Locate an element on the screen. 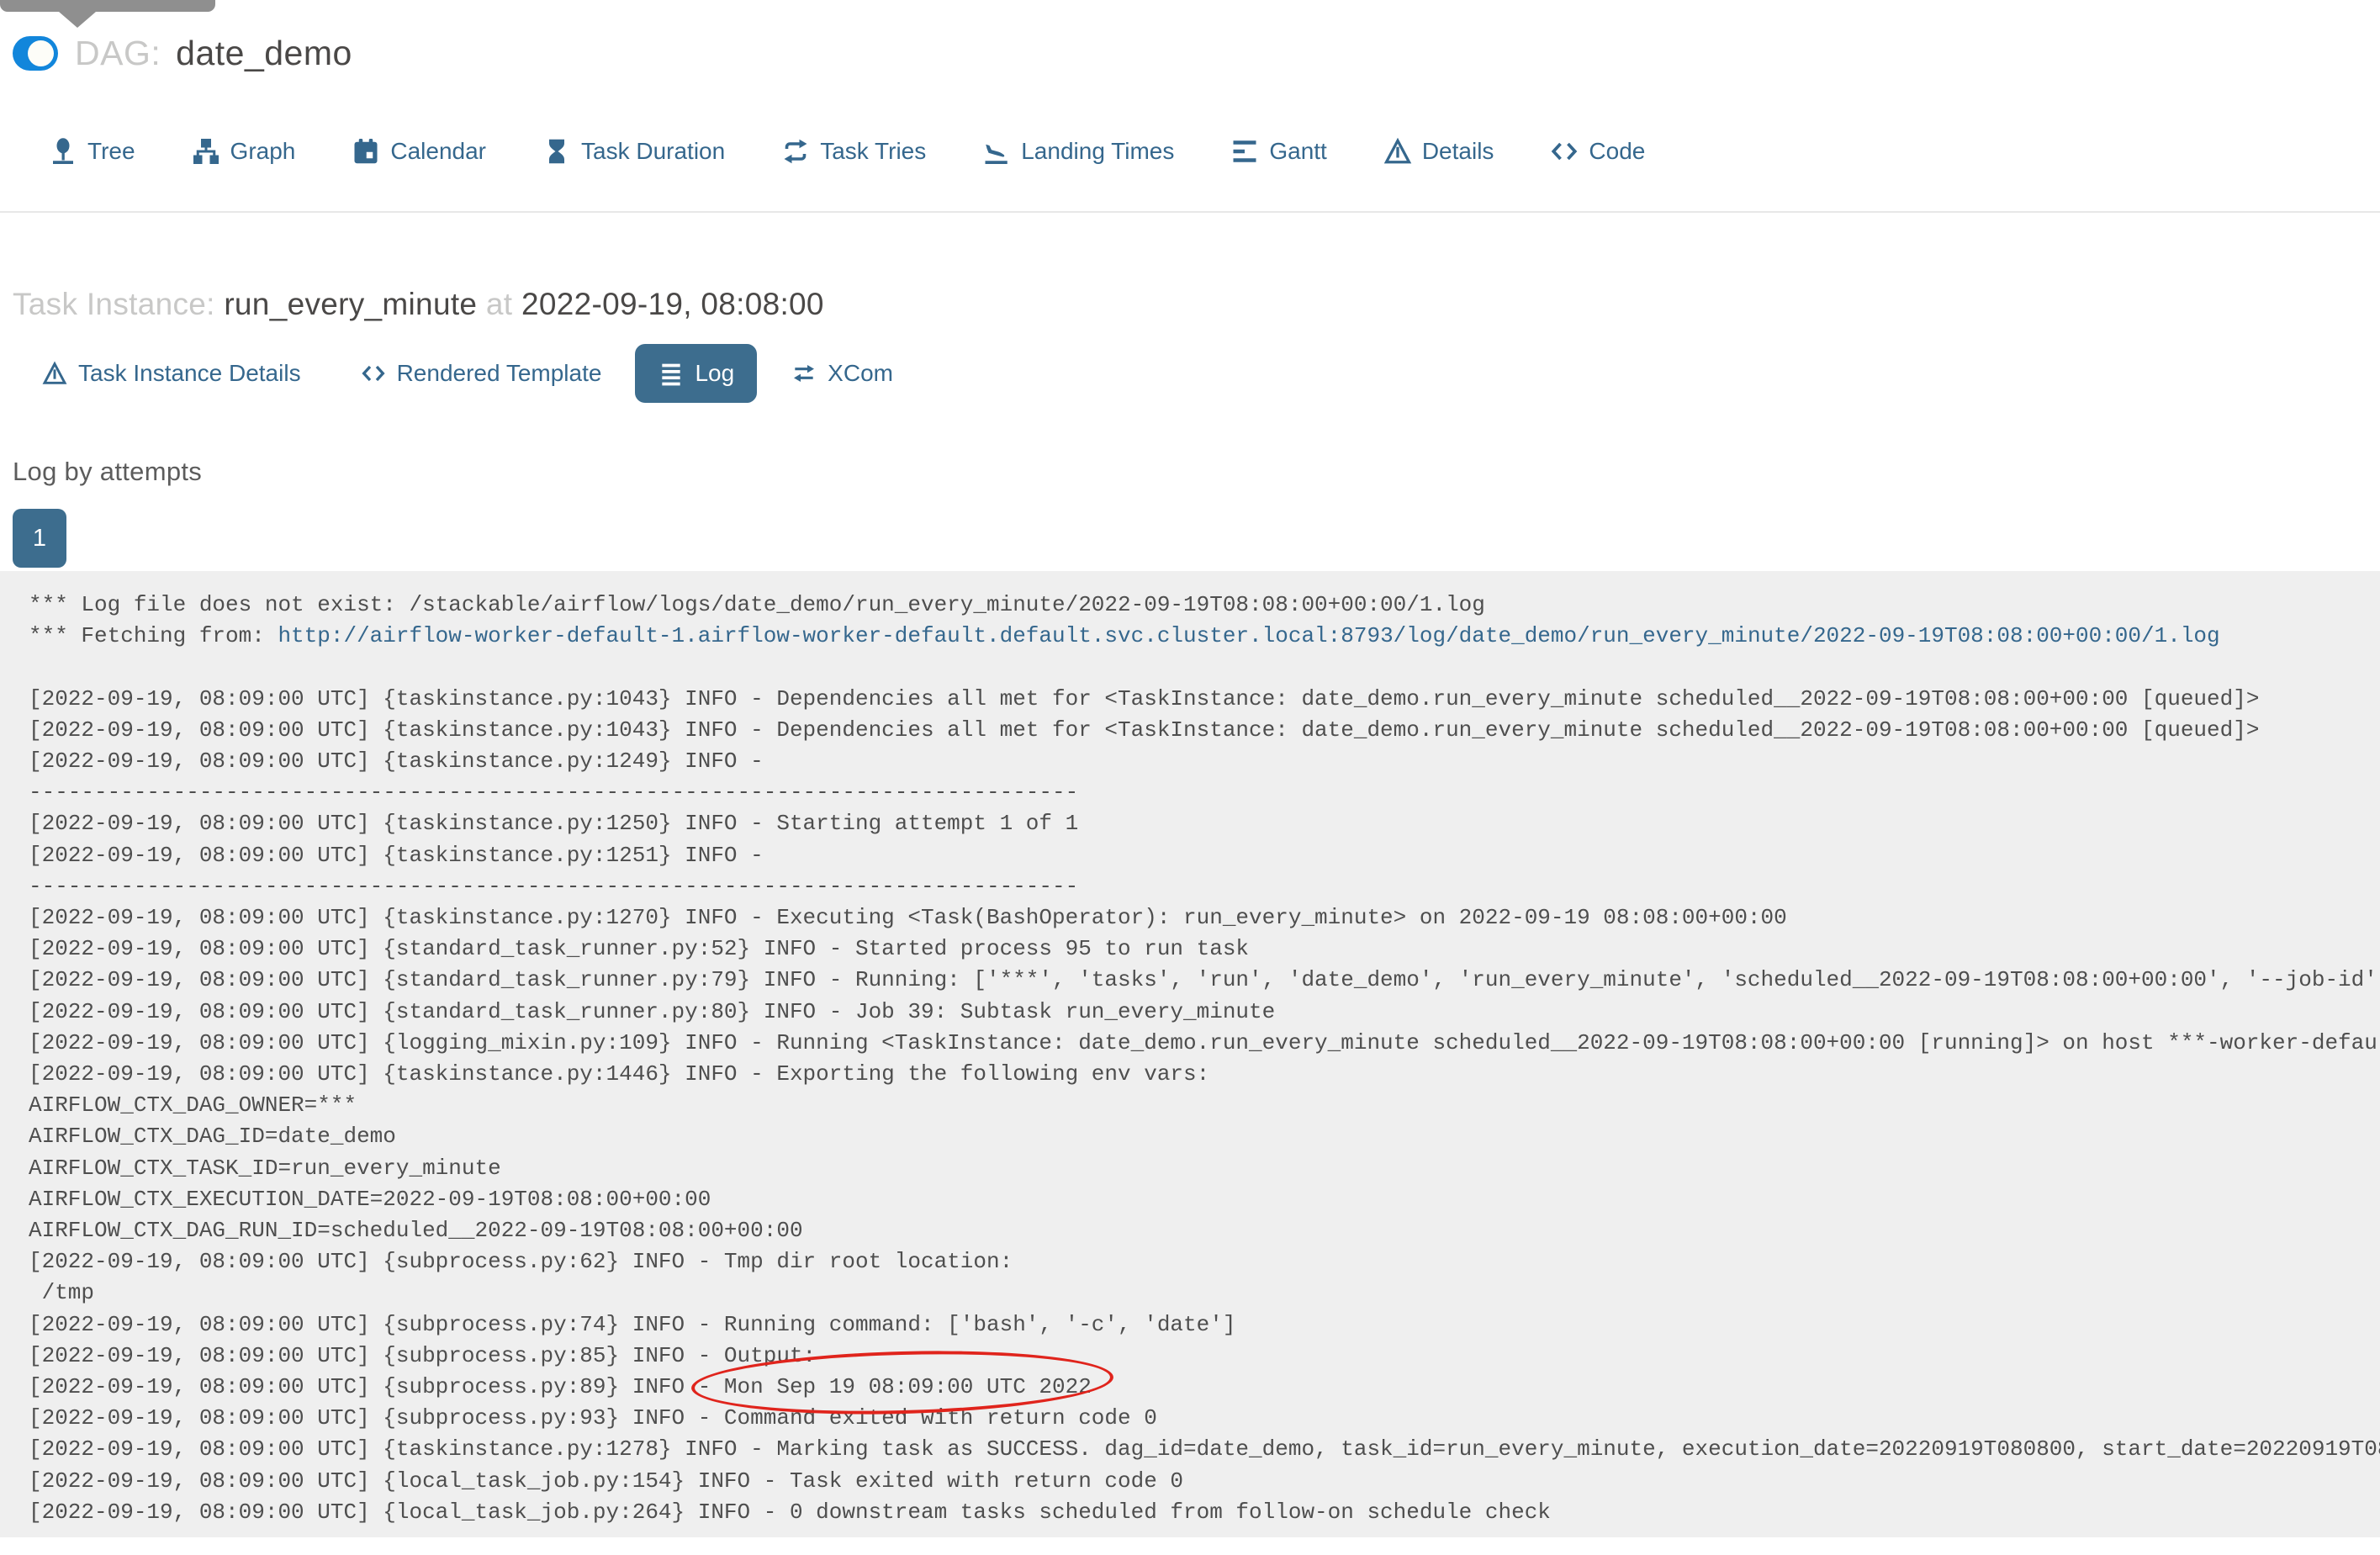 The width and height of the screenshot is (2380, 1555). page-title: DAG: date_demo is located at coordinates (213, 53).